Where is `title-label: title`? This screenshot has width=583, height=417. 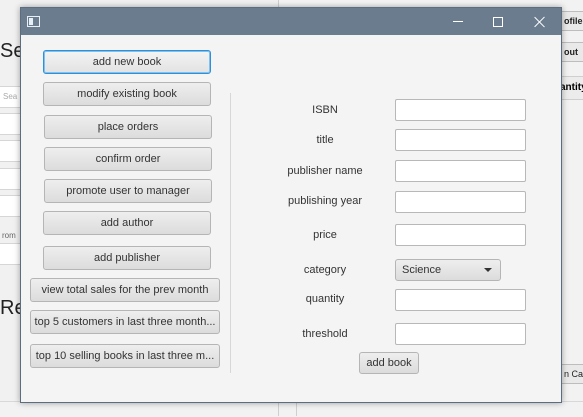
title-label: title is located at coordinates (325, 140).